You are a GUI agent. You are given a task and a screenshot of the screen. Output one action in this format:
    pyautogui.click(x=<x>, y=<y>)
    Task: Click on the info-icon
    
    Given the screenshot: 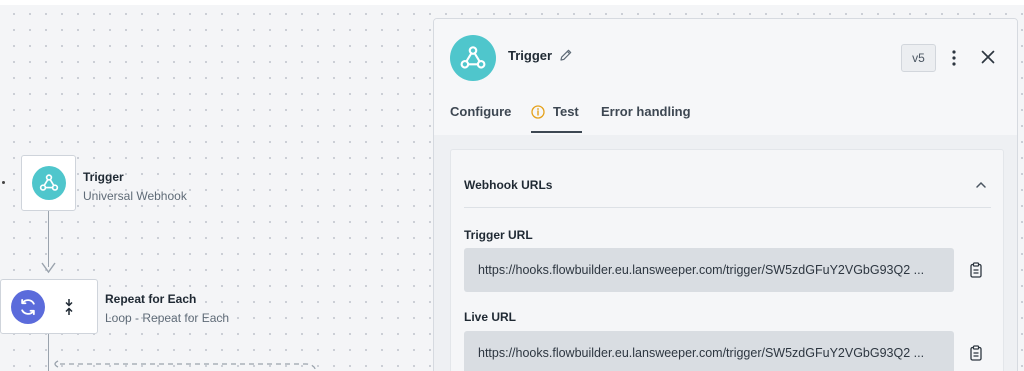 What is the action you would take?
    pyautogui.click(x=538, y=111)
    